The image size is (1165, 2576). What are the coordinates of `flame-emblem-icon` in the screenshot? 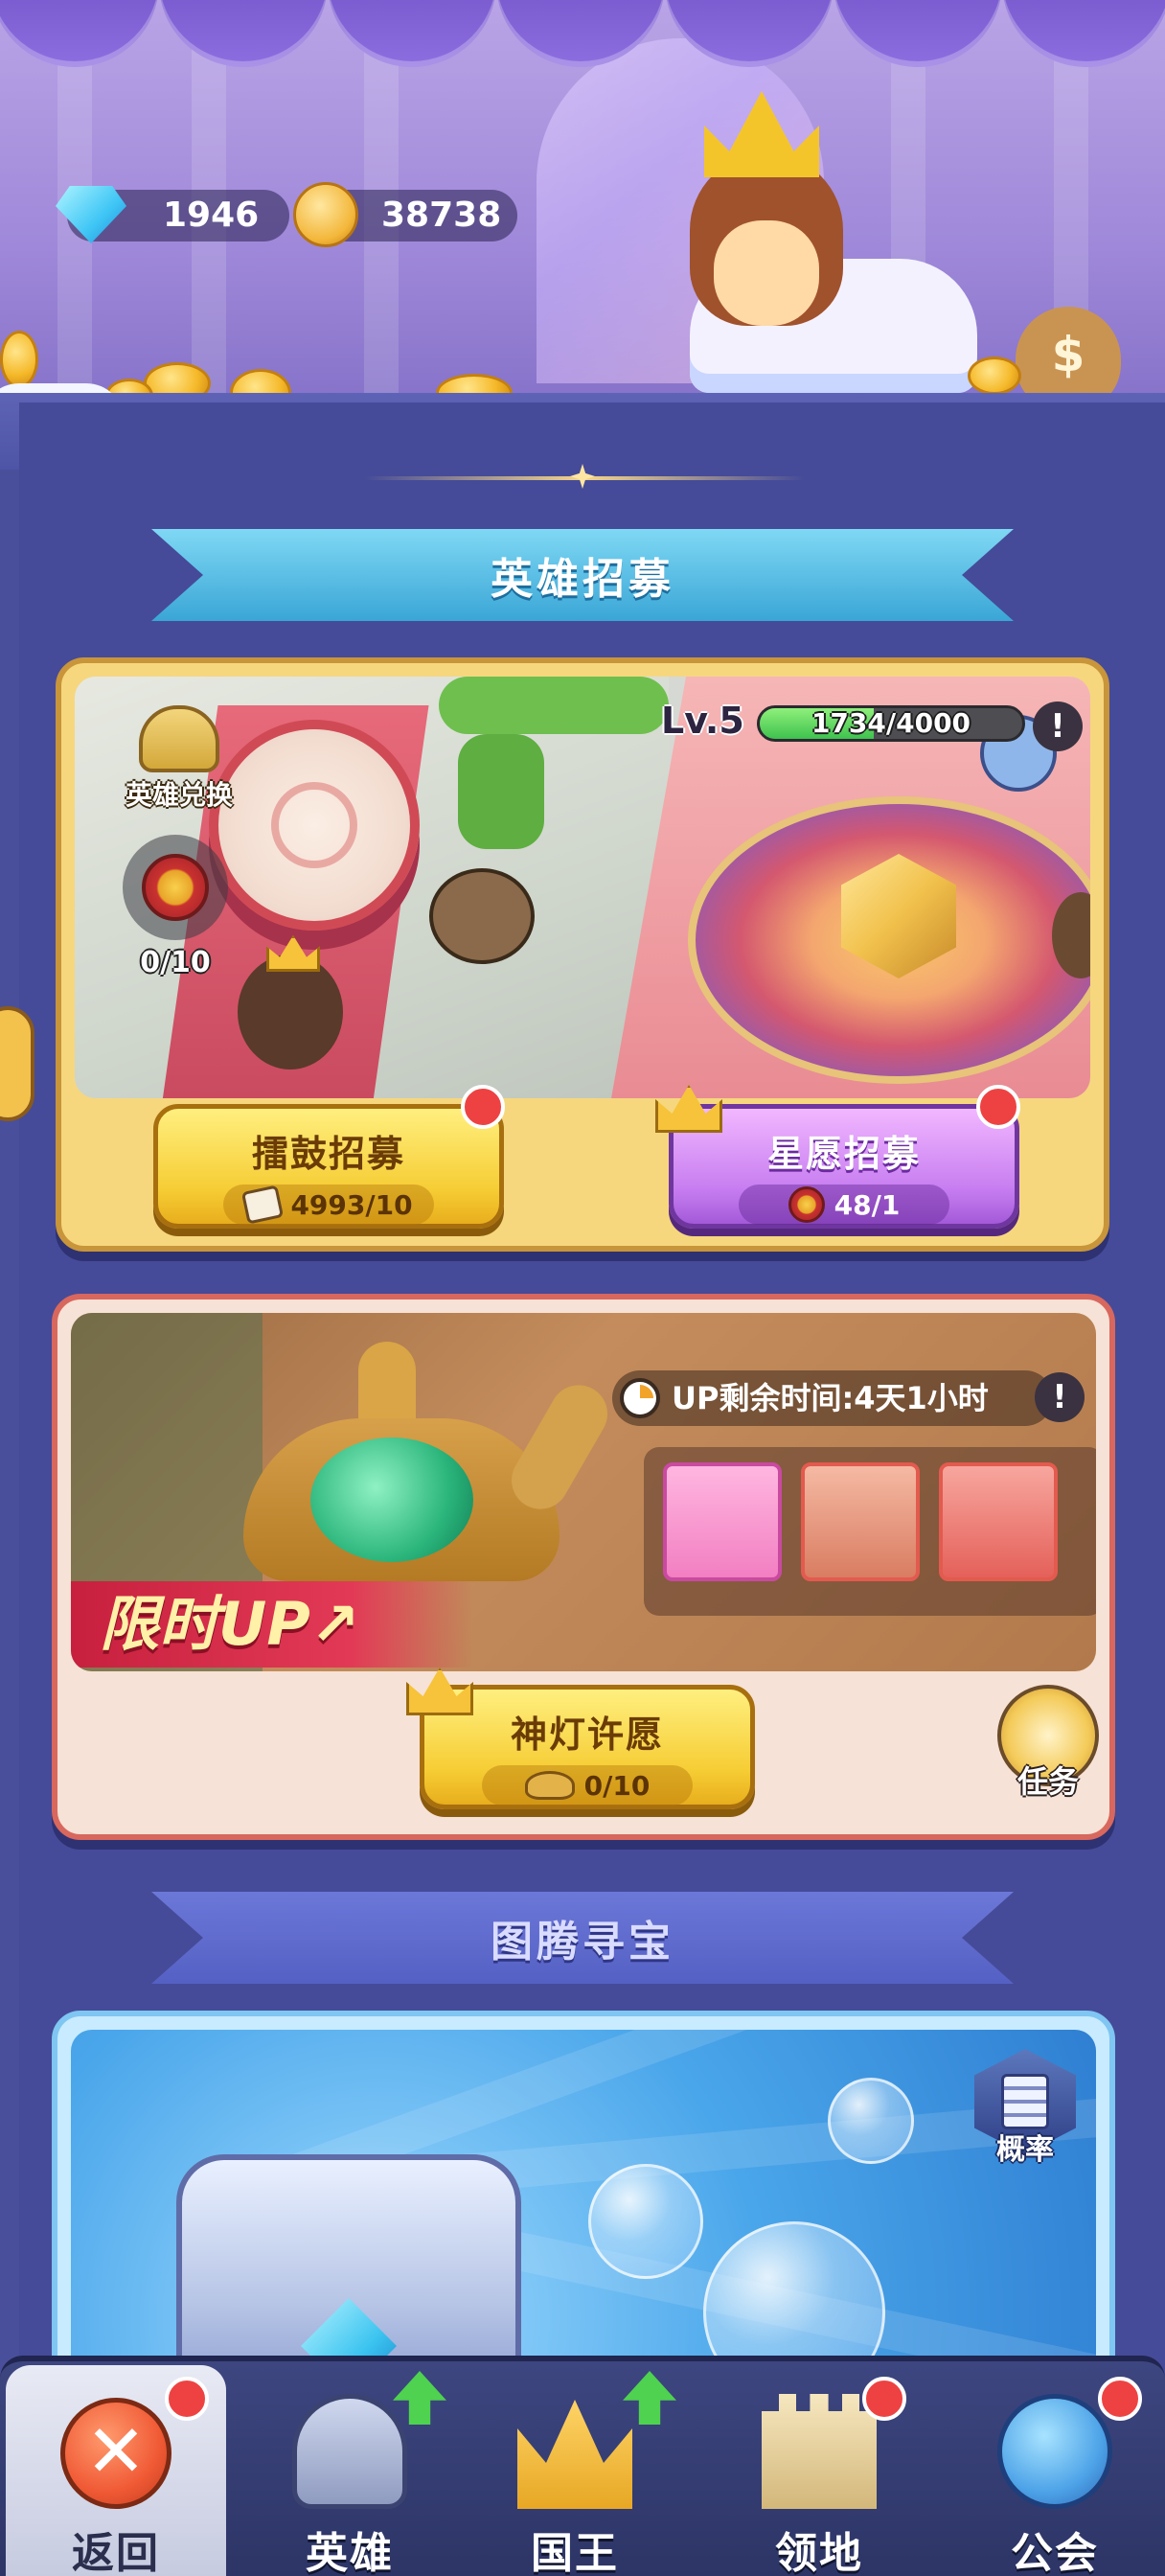 It's located at (314, 825).